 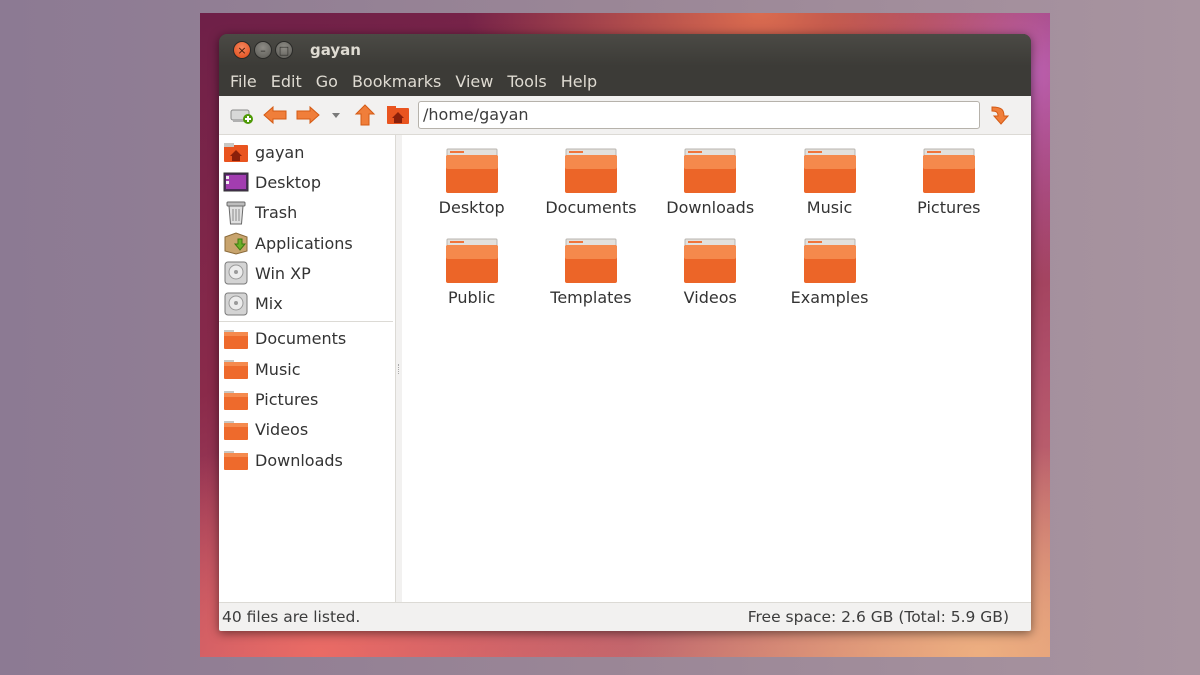 What do you see at coordinates (236, 213) in the screenshot?
I see `trash-icon` at bounding box center [236, 213].